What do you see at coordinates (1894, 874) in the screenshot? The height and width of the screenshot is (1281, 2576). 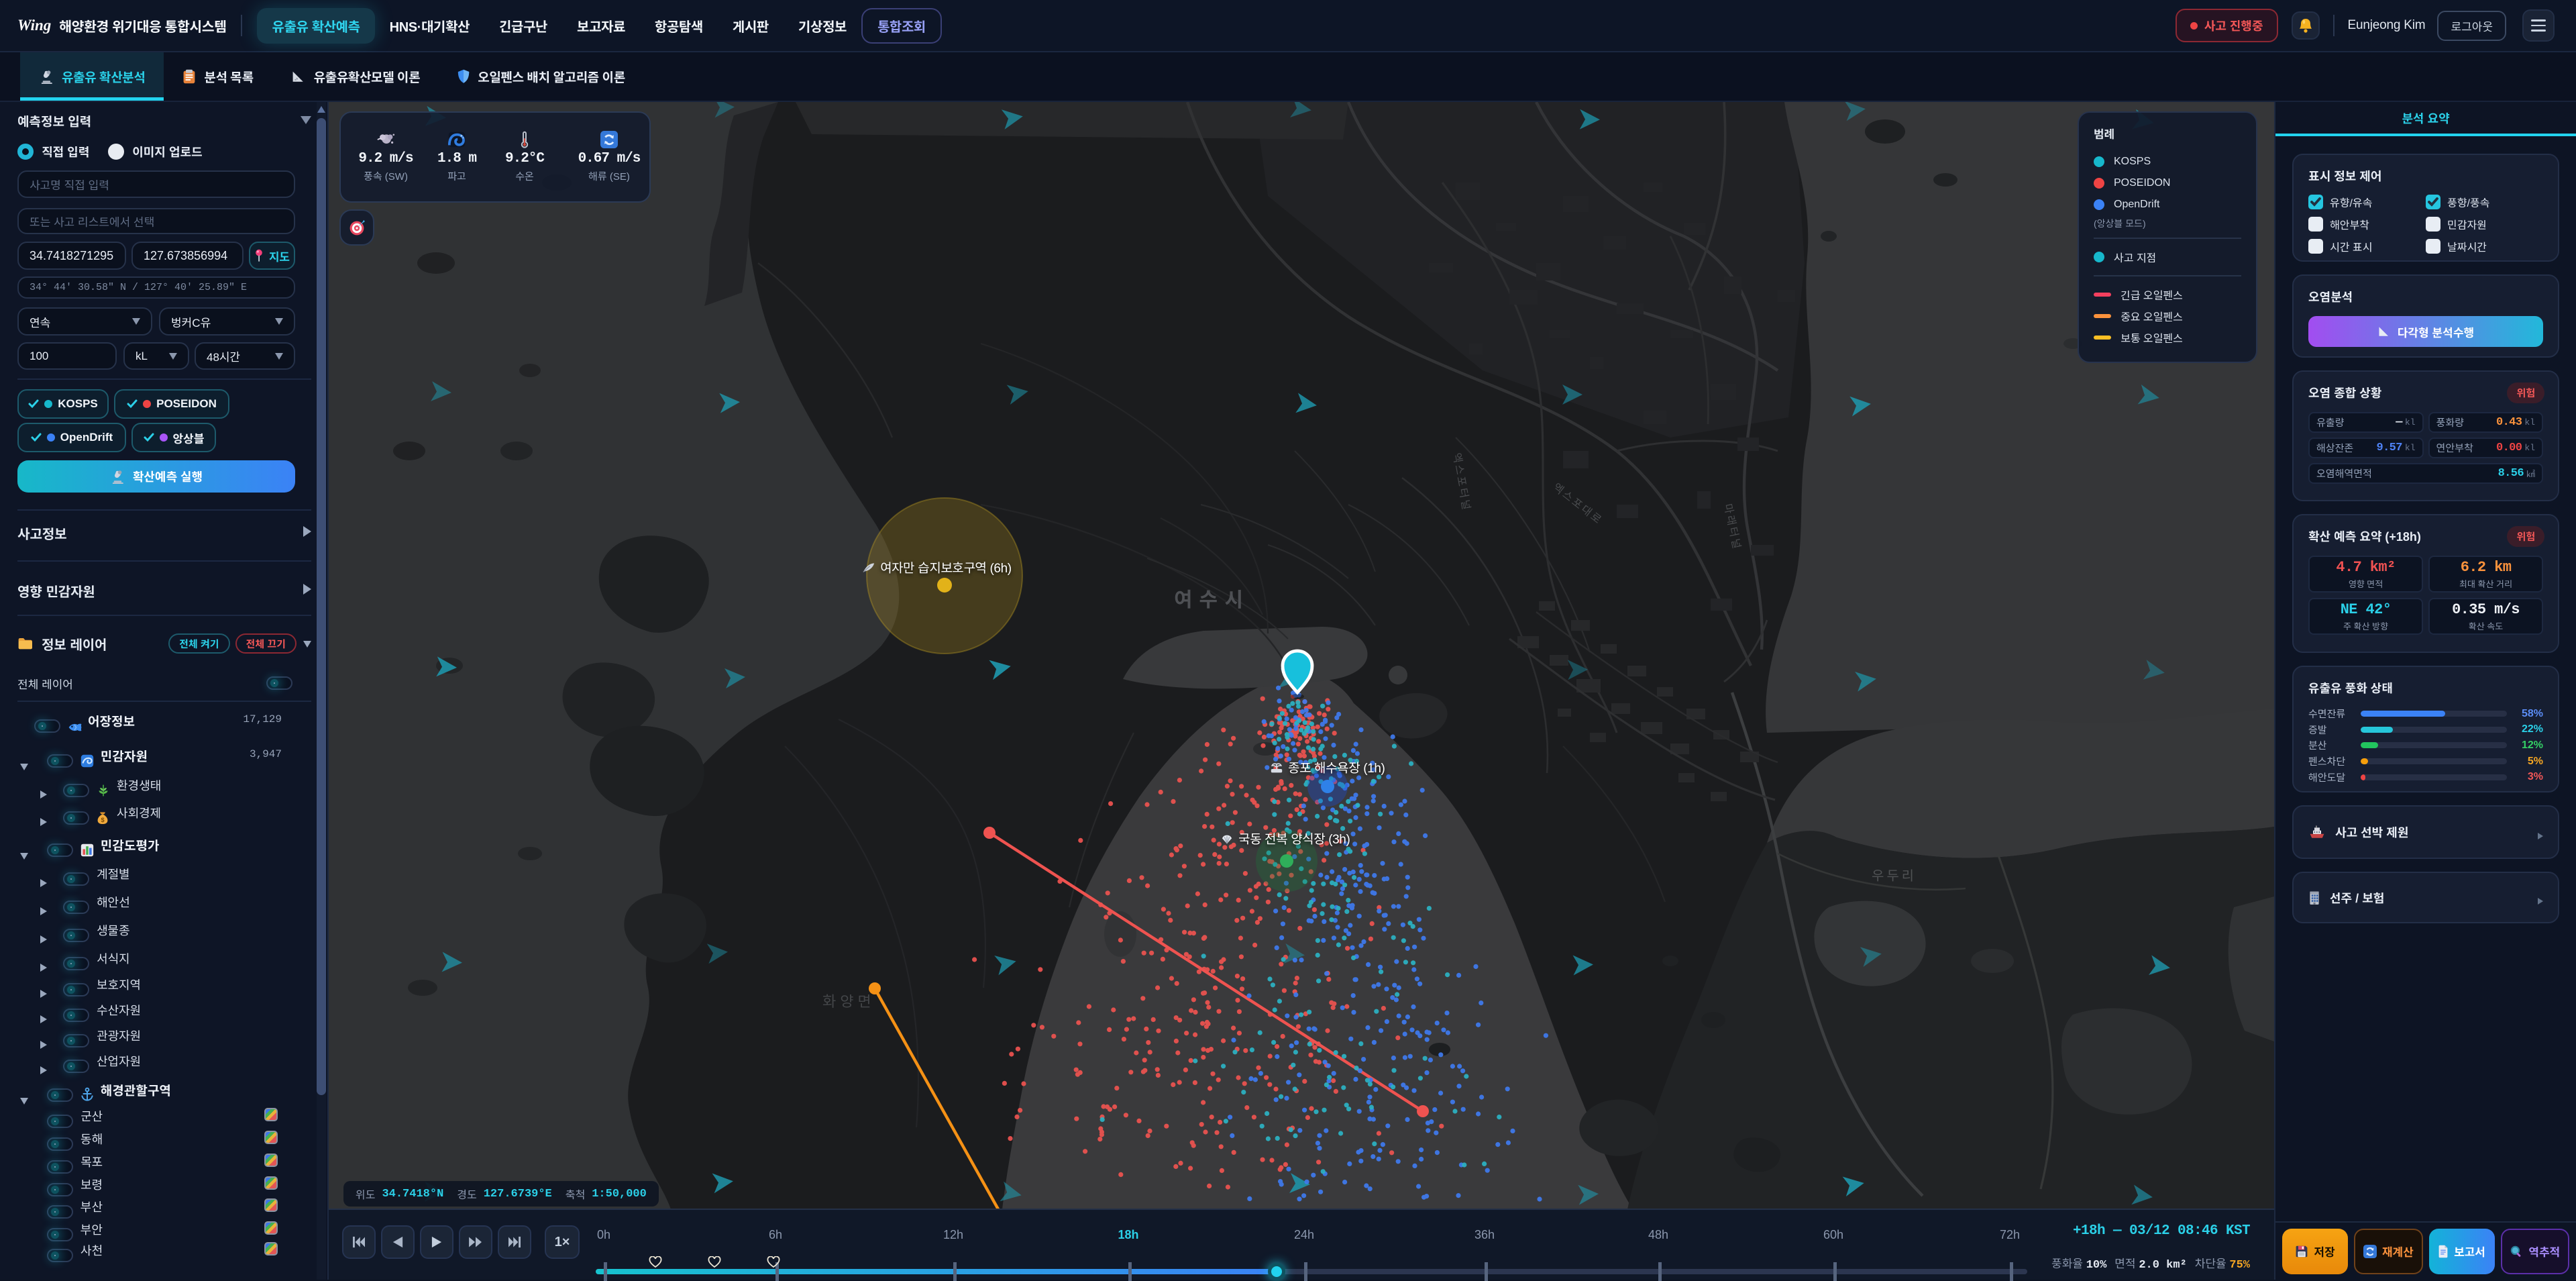 I see `svg-text: 우두리` at bounding box center [1894, 874].